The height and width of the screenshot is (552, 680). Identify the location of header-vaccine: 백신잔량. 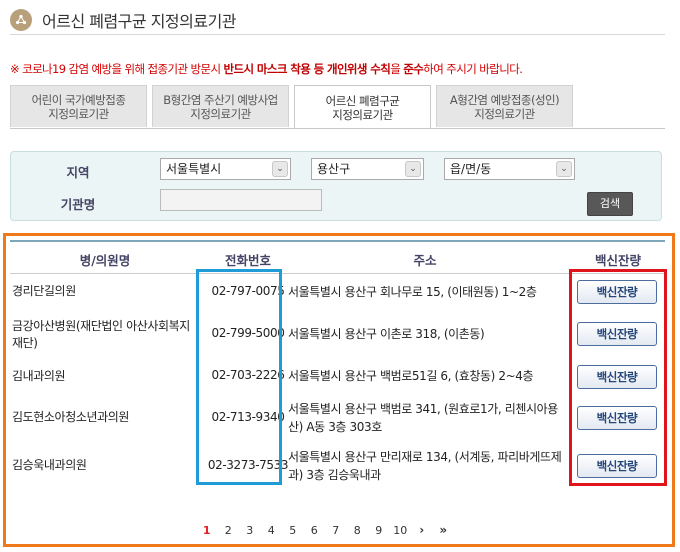
(617, 260).